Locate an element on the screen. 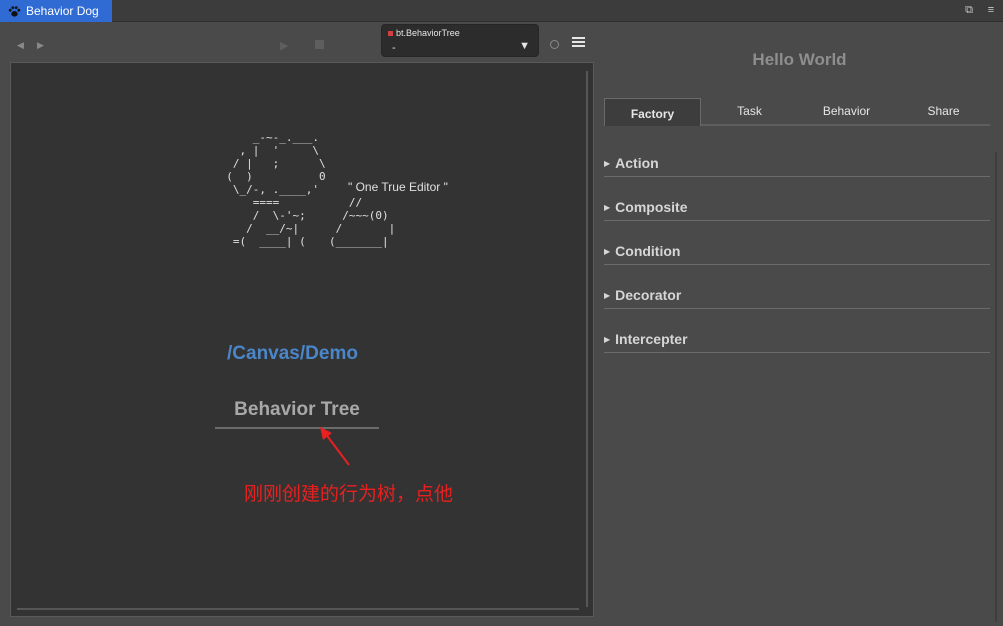 This screenshot has height=626, width=1003. editor-tagline: " One True Editor " is located at coordinates (398, 187).